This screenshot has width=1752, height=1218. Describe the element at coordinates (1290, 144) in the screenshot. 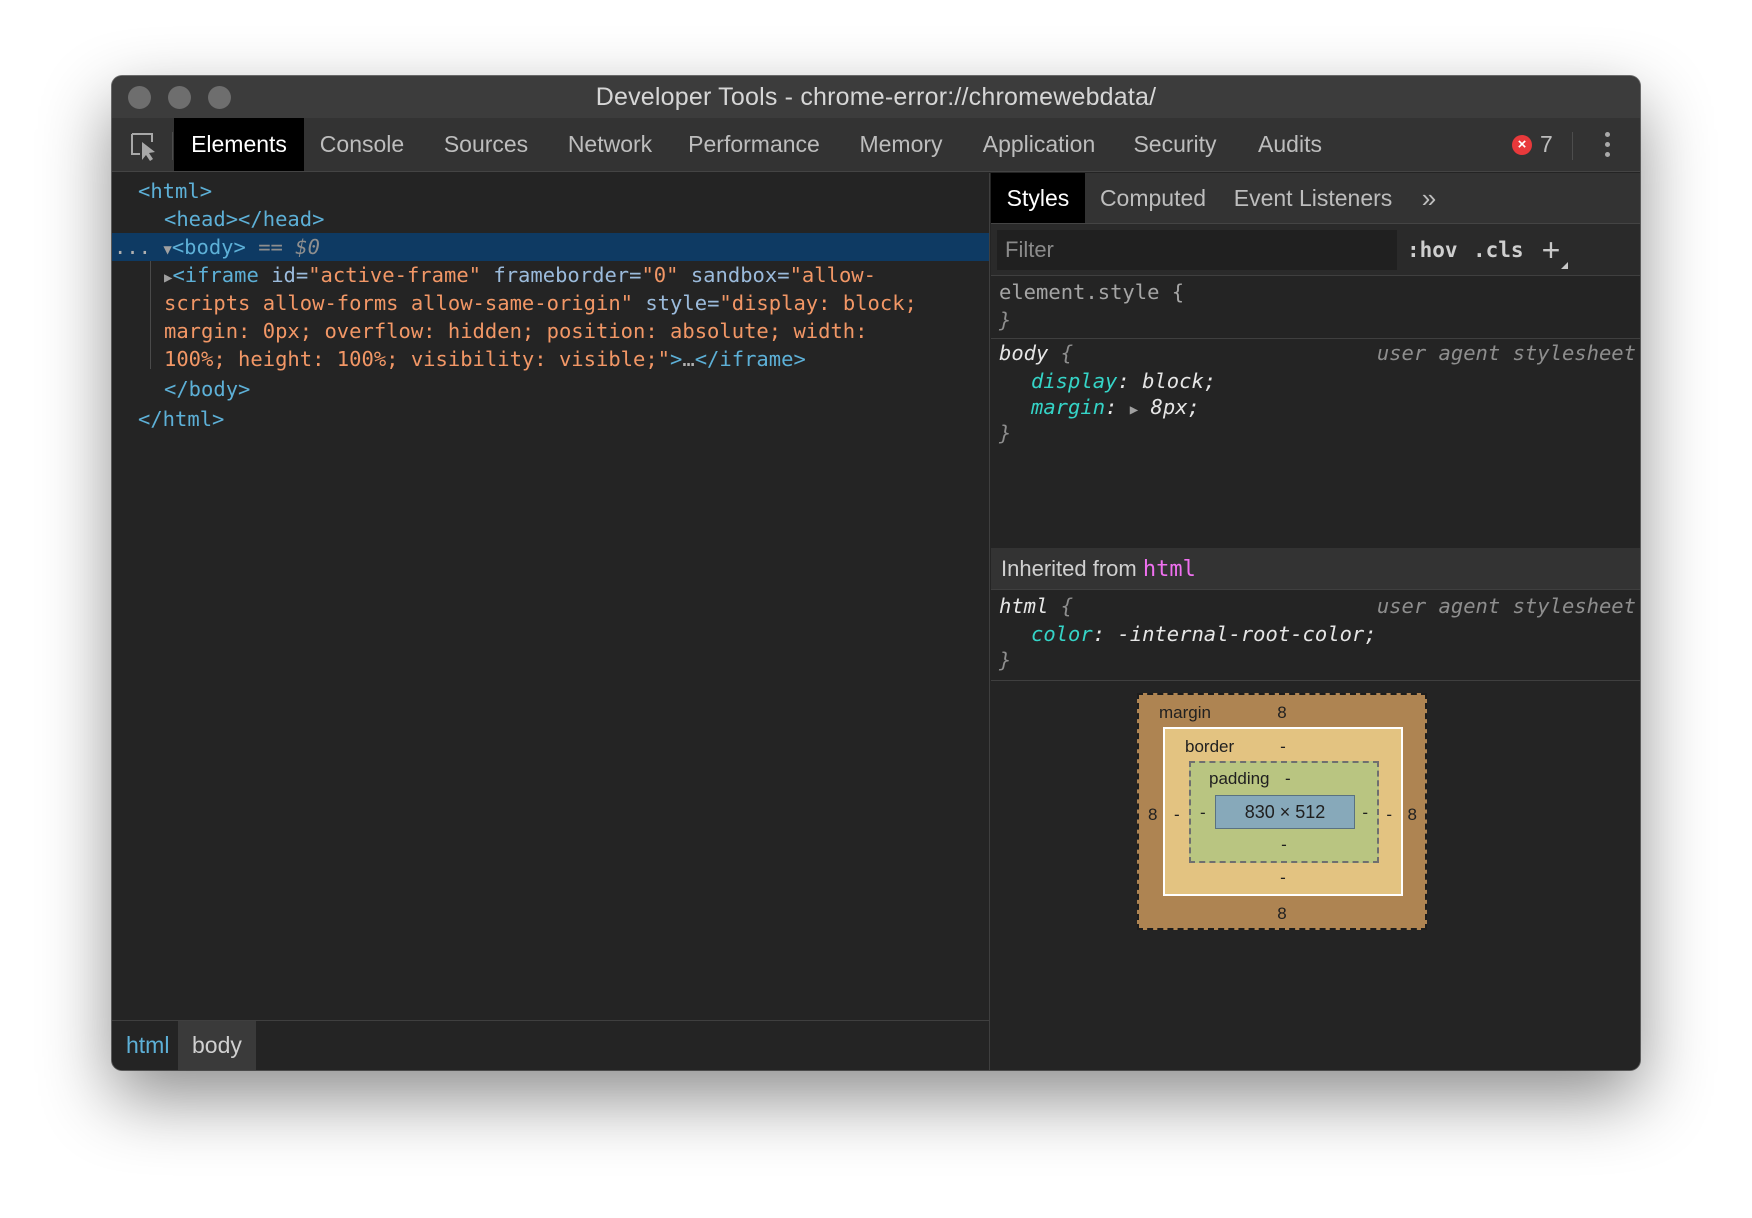

I see `tab-audits: Audits` at that location.